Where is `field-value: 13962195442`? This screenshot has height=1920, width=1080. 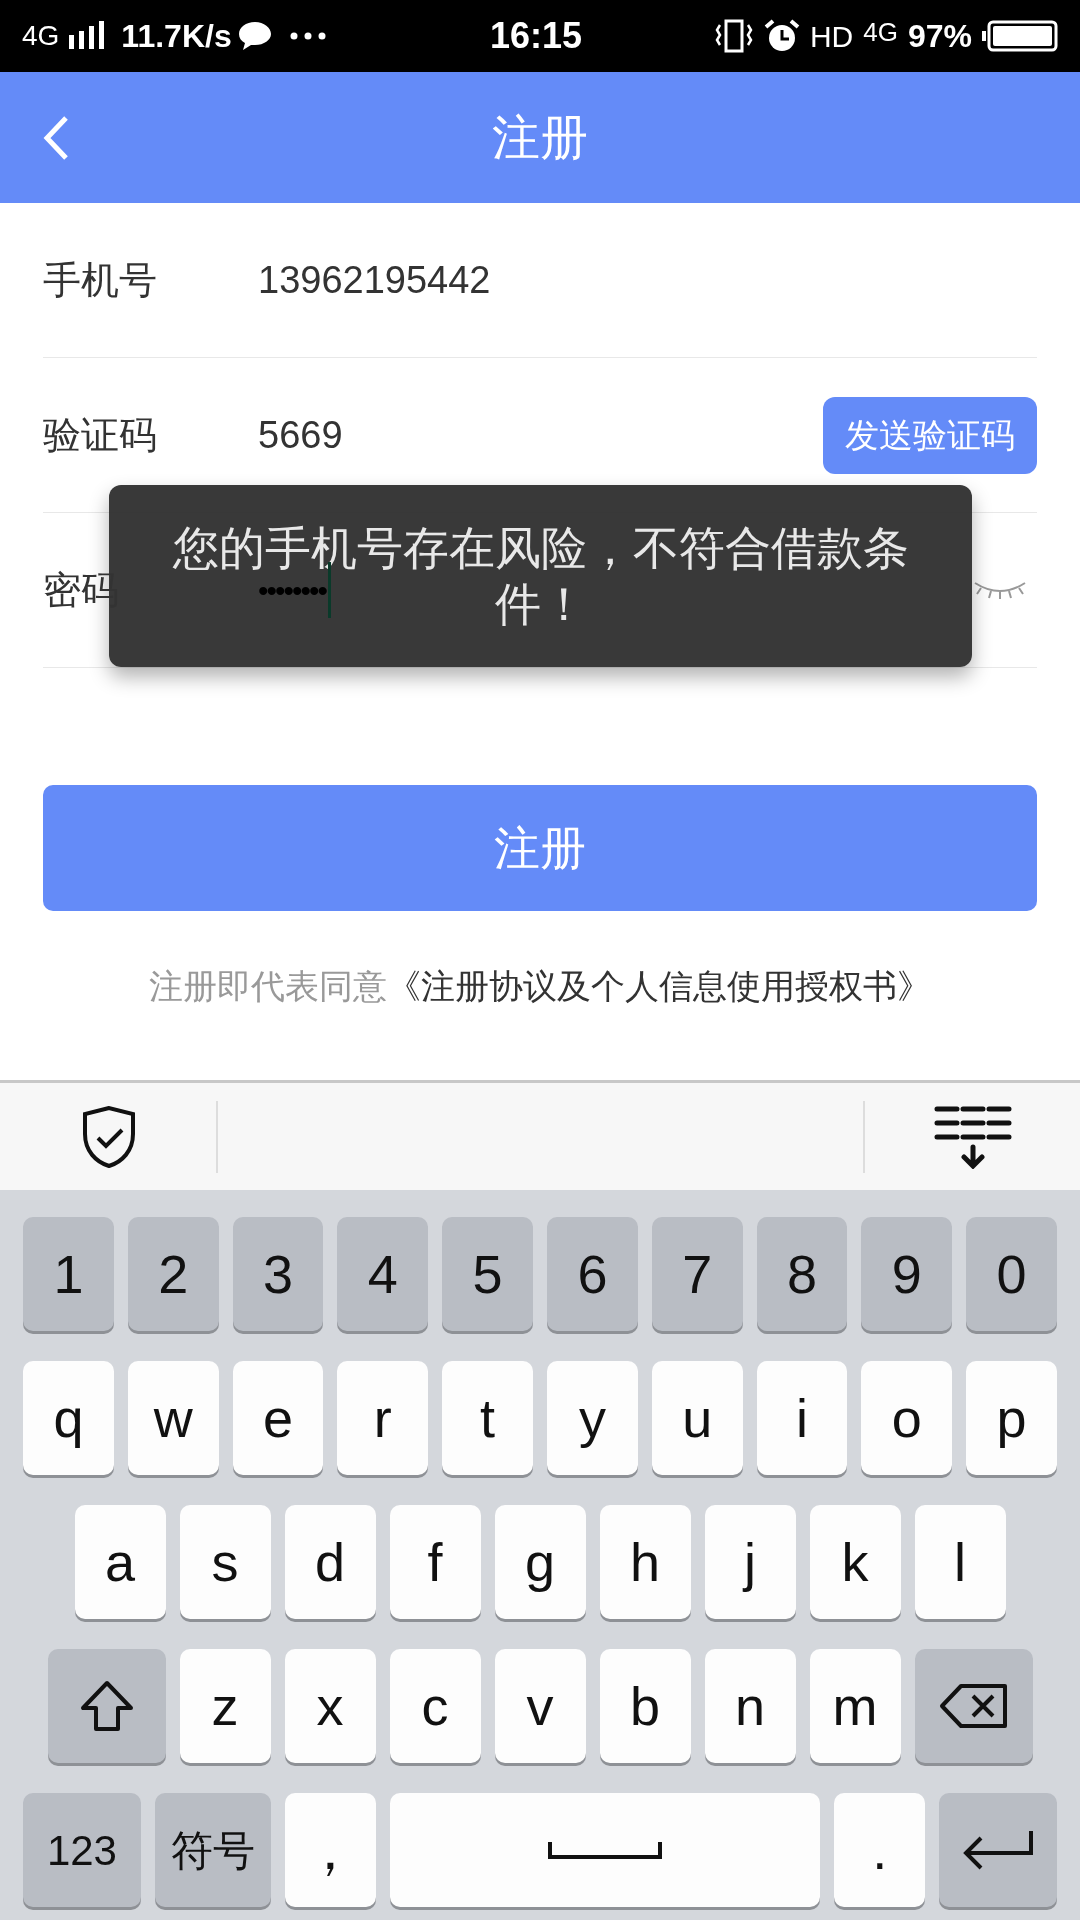
field-value: 13962195442 is located at coordinates (374, 280).